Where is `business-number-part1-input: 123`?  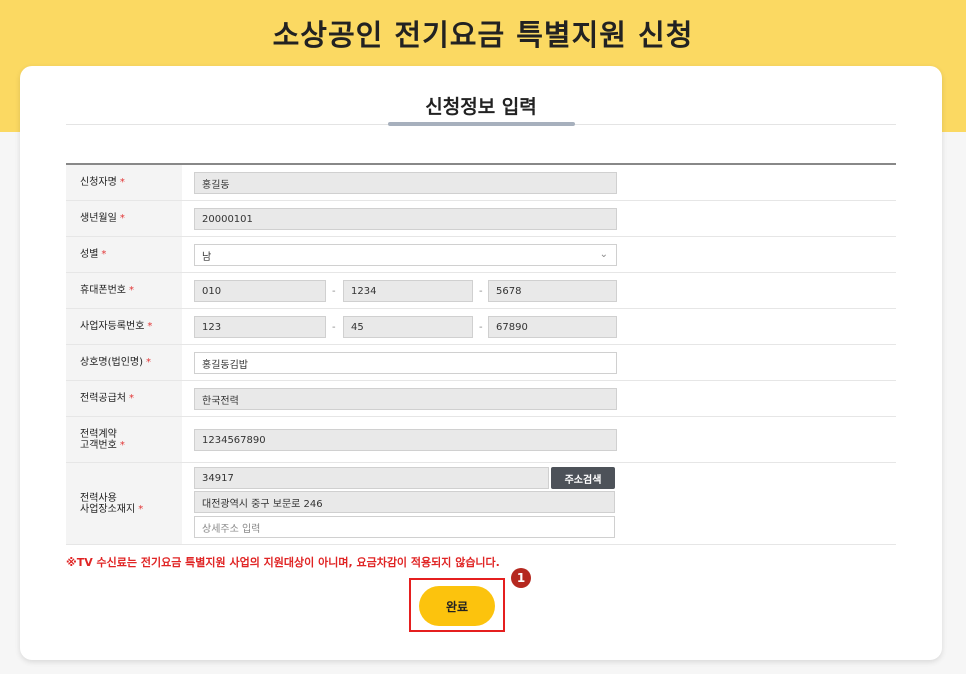
business-number-part1-input: 123 is located at coordinates (260, 327).